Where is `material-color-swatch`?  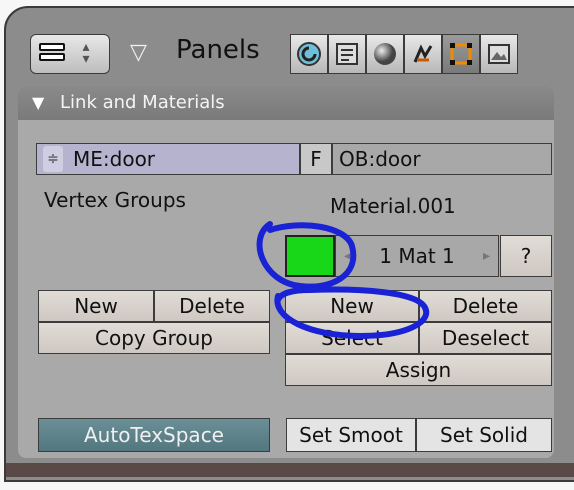
material-color-swatch is located at coordinates (310, 256).